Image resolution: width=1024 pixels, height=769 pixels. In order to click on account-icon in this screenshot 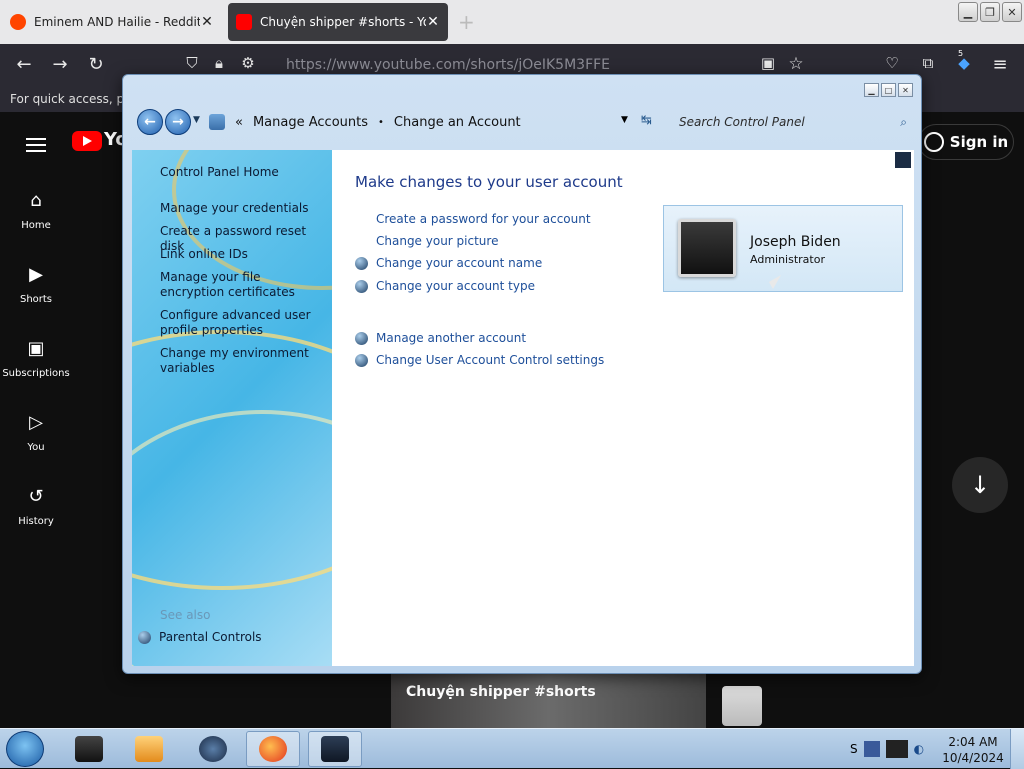, I will do `click(933, 142)`.